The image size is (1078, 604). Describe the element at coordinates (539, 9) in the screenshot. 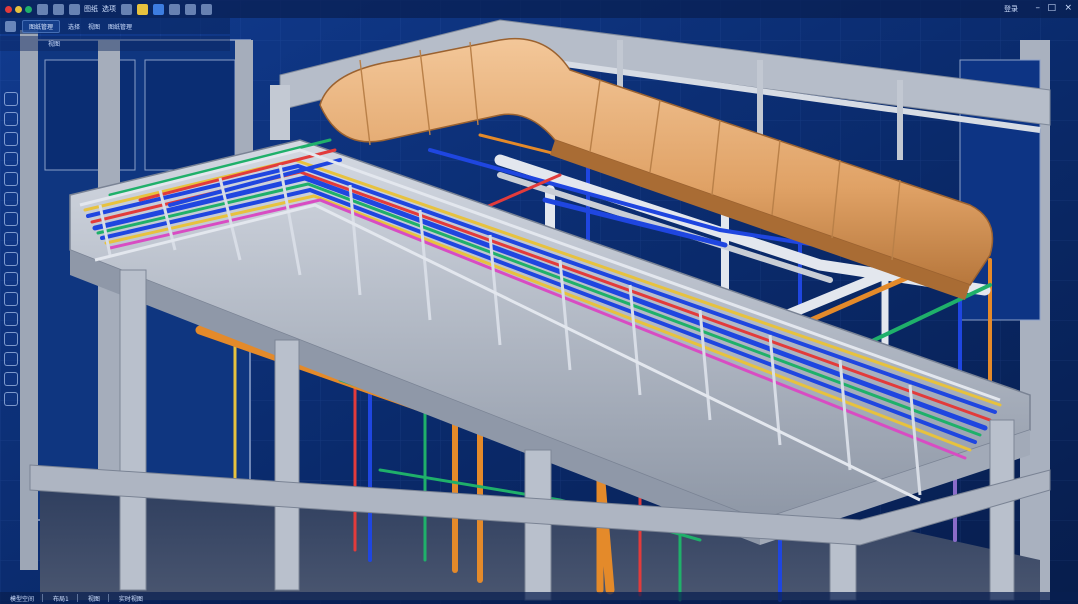

I see `title-bar: 图纸 选项 登录 – □ ×` at that location.